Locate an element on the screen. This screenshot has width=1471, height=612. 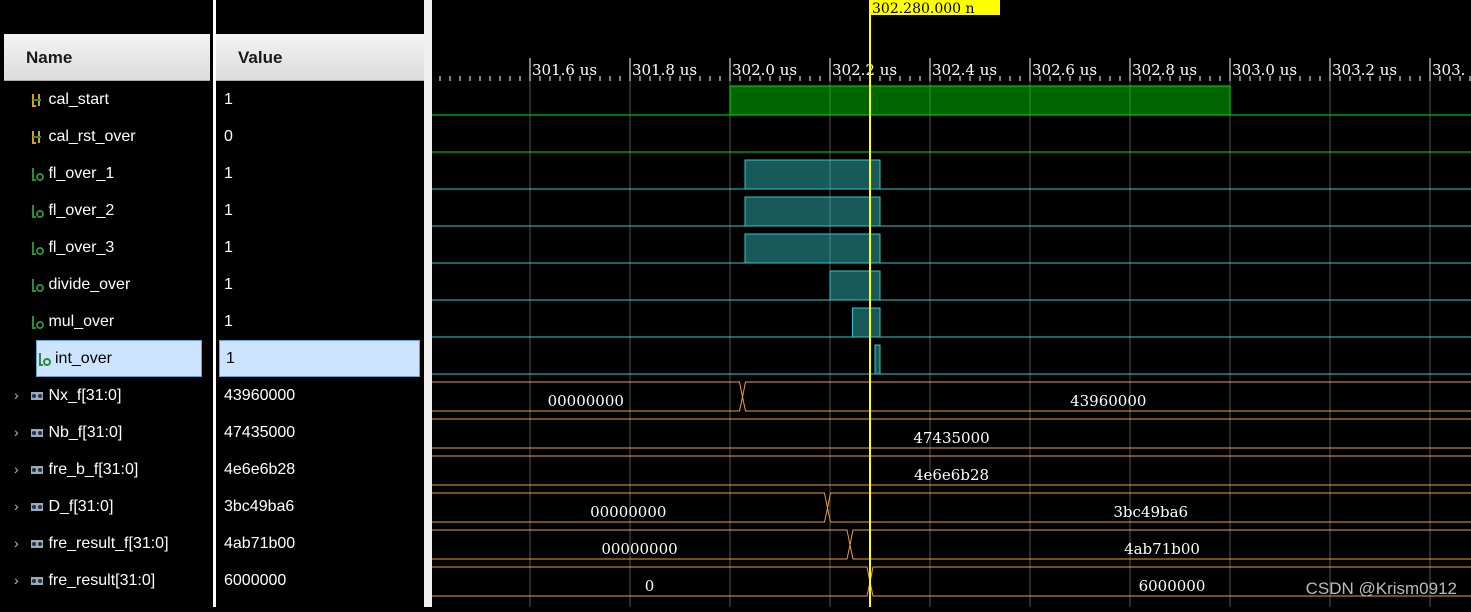
signal-row-name: int_over is located at coordinates (119, 358).